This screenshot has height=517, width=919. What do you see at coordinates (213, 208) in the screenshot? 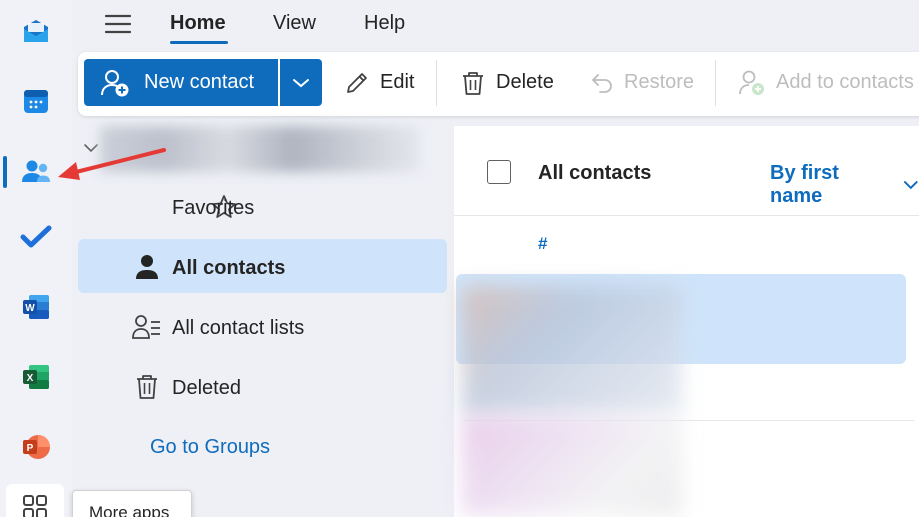
I see `folder-item-label: Favorites` at bounding box center [213, 208].